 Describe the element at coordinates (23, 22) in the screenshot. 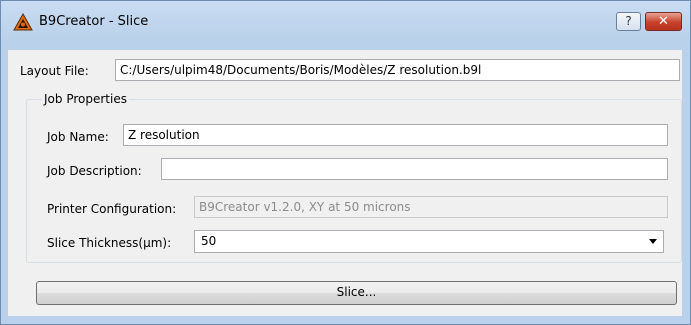

I see `app-logo-icon` at that location.